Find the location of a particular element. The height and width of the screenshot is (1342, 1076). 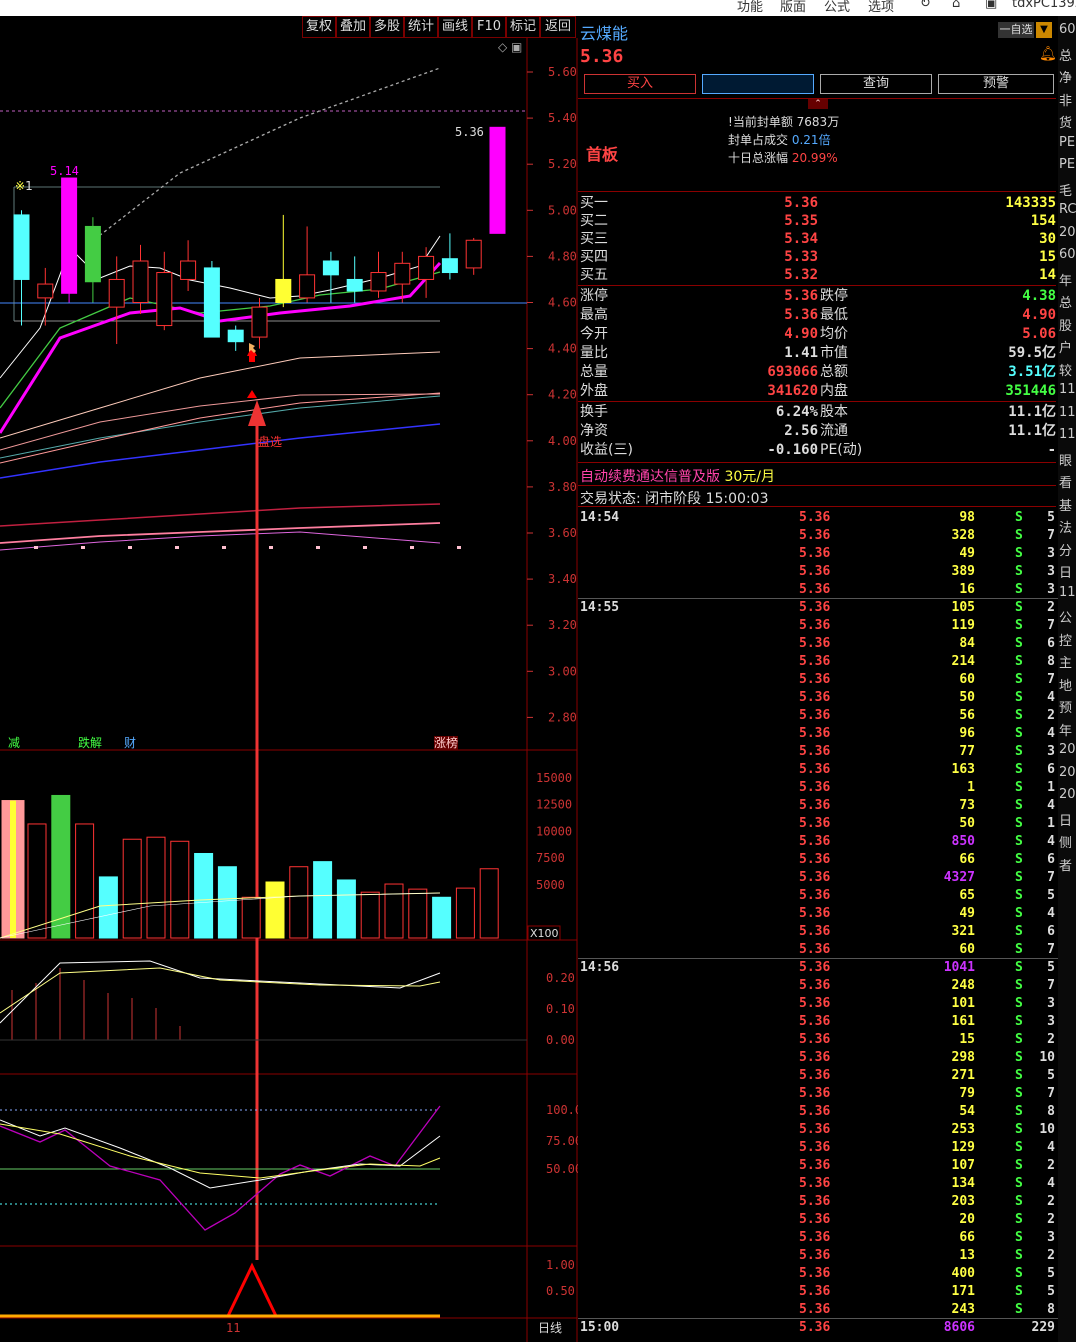

tick-row: 5.36 298 S 10 is located at coordinates (819, 1058).